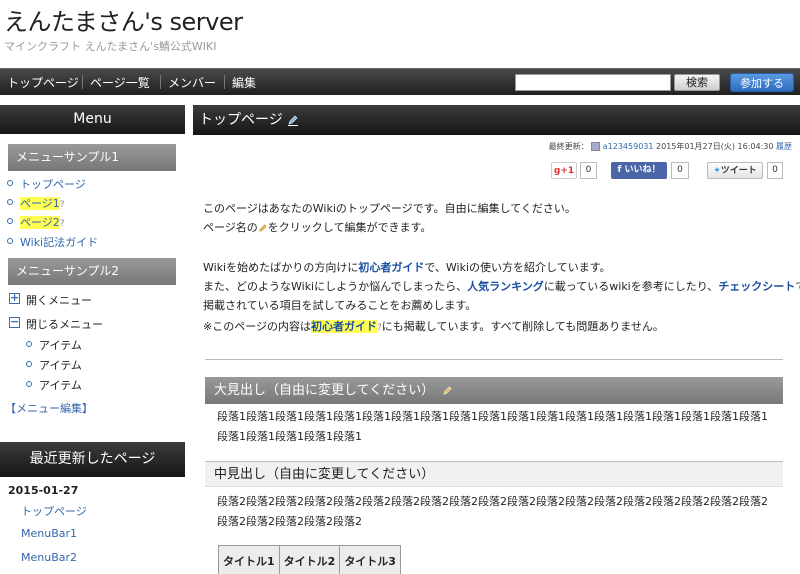  I want to click on expand-plus-icon: +, so click(14, 298).